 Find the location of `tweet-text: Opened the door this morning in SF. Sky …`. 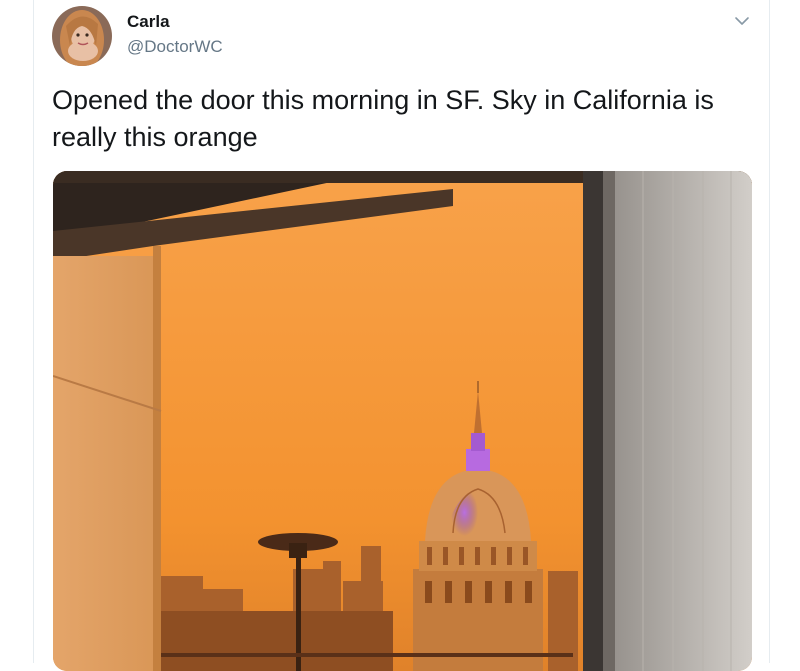

tweet-text: Opened the door this morning in SF. Sky … is located at coordinates (383, 118).